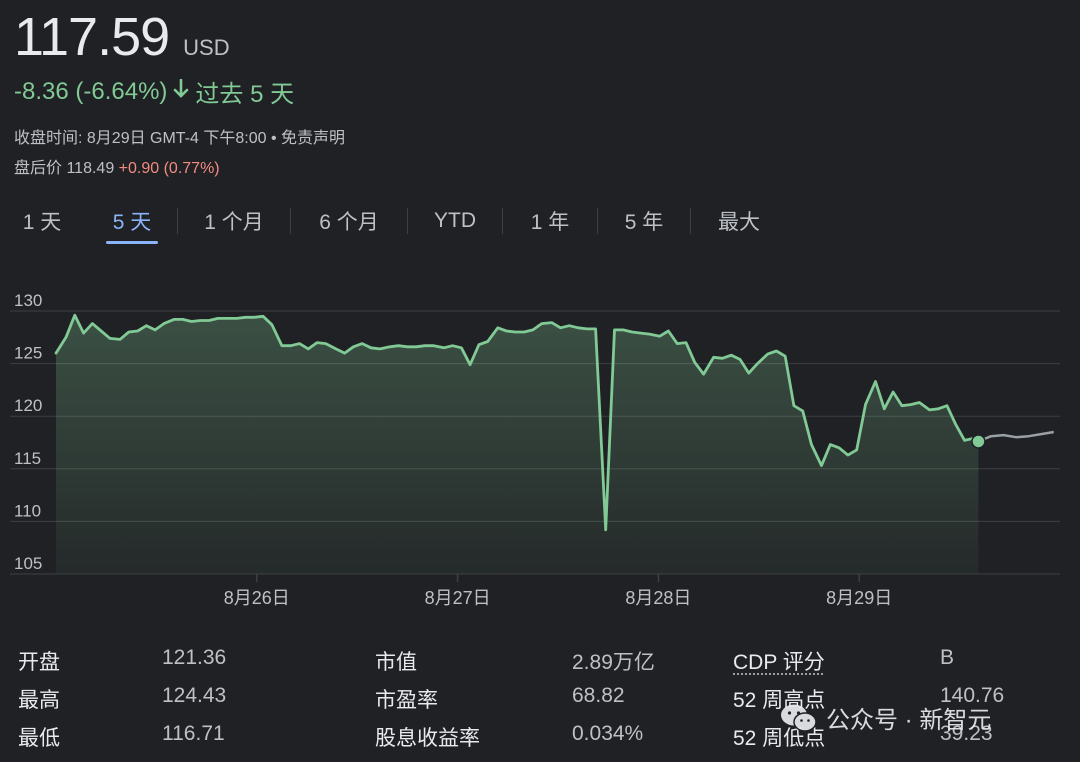  I want to click on watermark: 公众号 · 新智元, so click(885, 717).